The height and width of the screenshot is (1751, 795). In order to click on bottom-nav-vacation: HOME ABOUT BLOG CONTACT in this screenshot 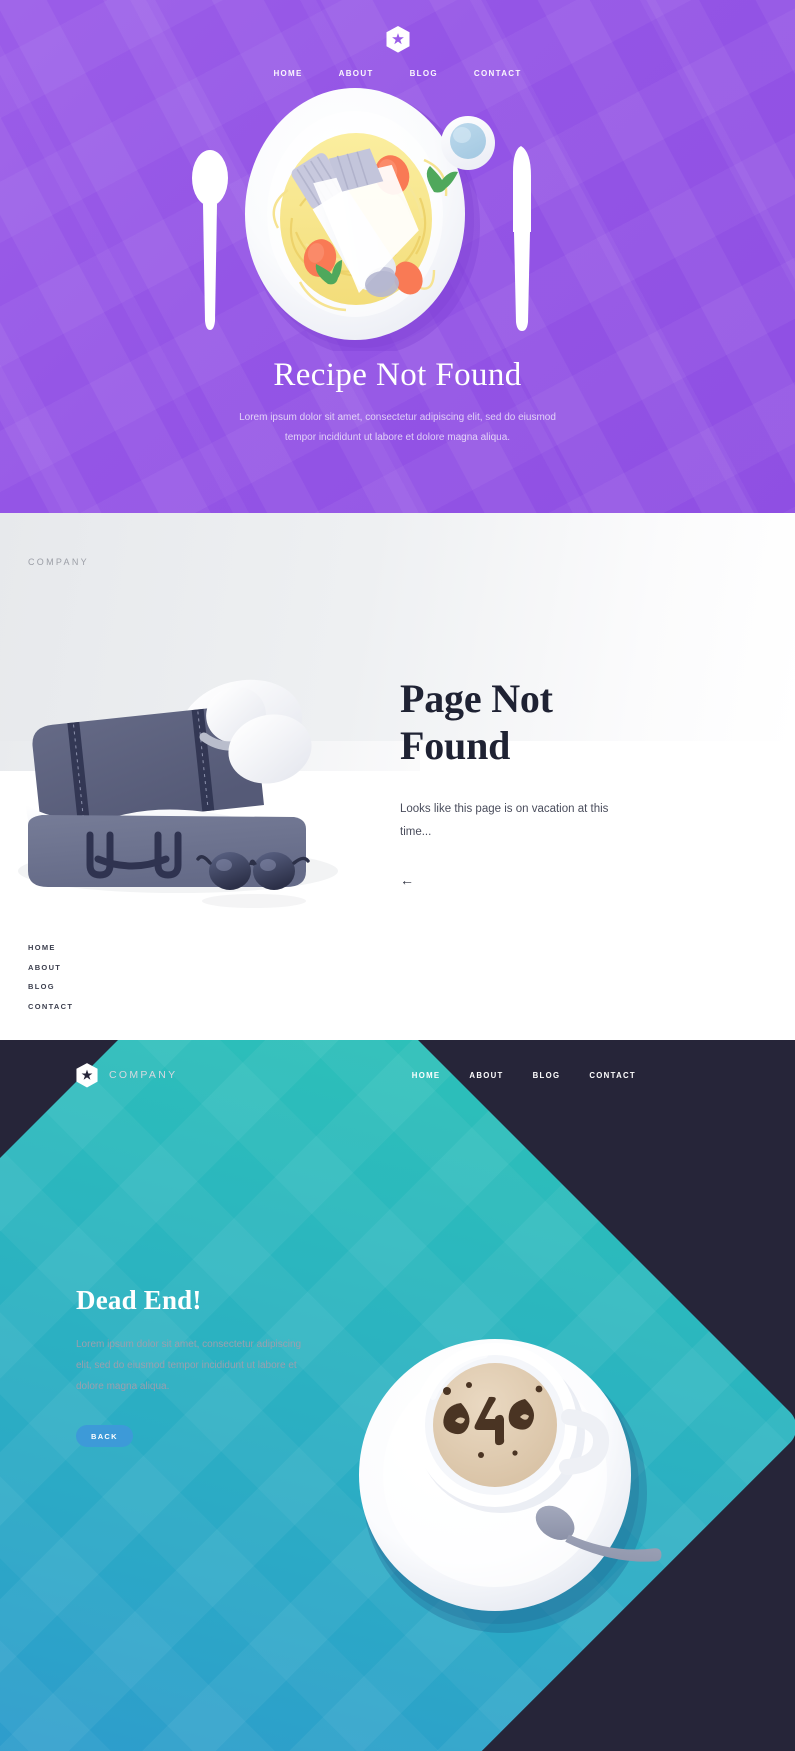, I will do `click(50, 982)`.